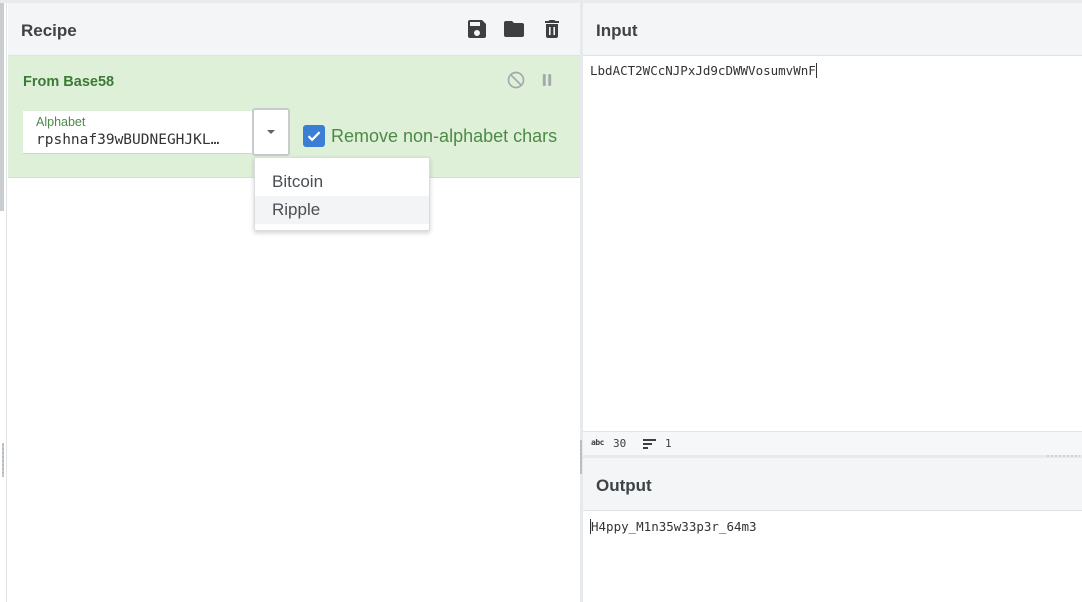 This screenshot has width=1082, height=602. I want to click on alphabet-dropdown-menu: Bitcoin Ripple, so click(342, 194).